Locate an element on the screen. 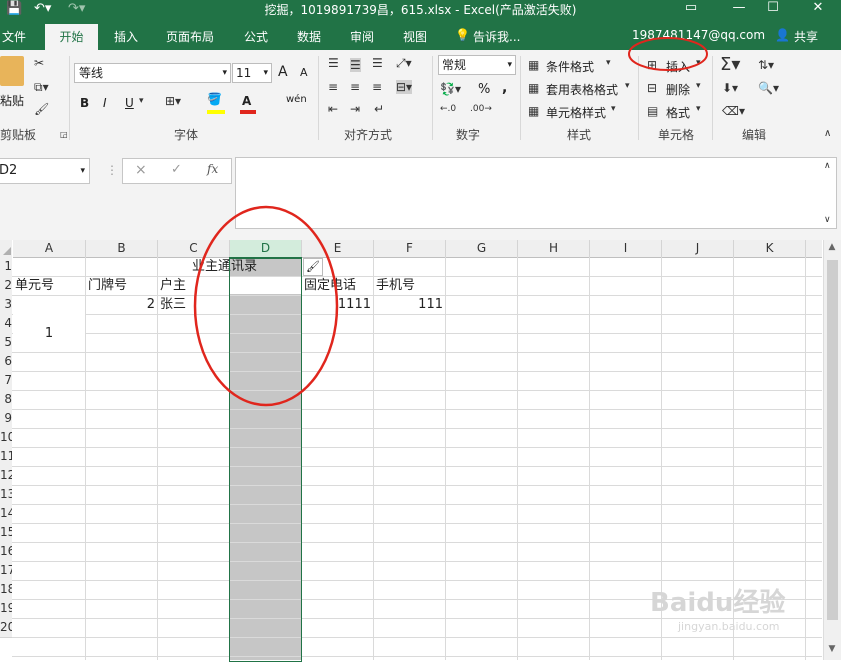 This screenshot has height=662, width=841. tab-review: 审阅 is located at coordinates (362, 36).